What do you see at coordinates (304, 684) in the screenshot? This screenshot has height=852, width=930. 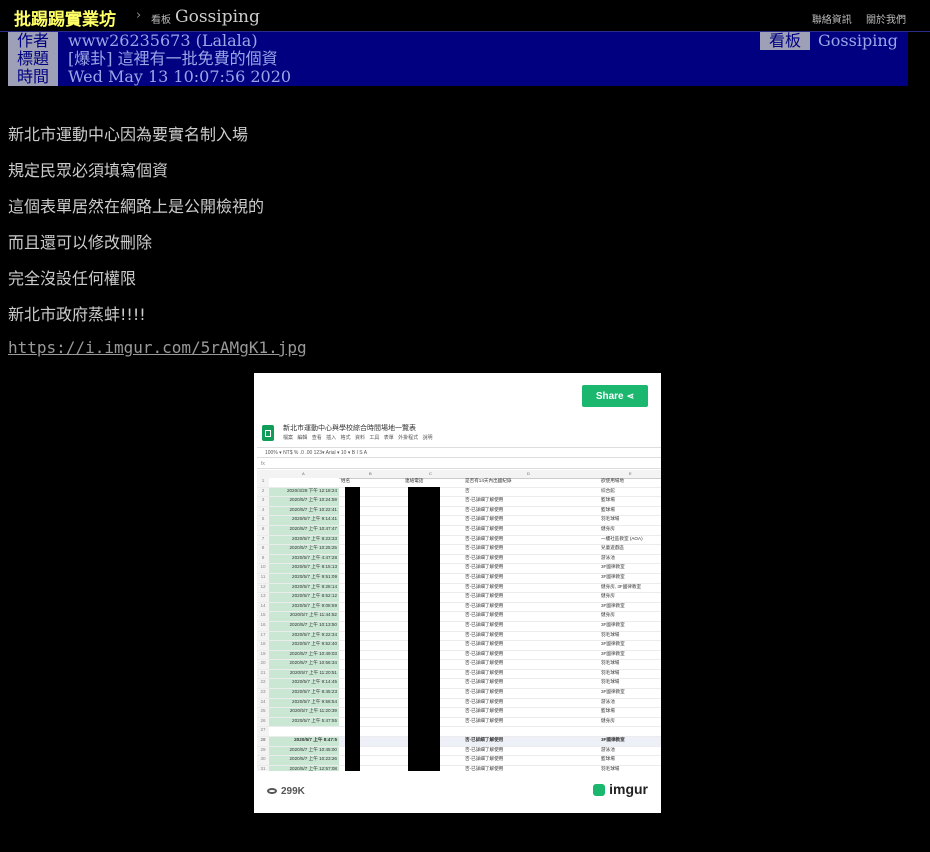 I see `timestamp-cell: 2020/5/7 上午 9:14:45` at bounding box center [304, 684].